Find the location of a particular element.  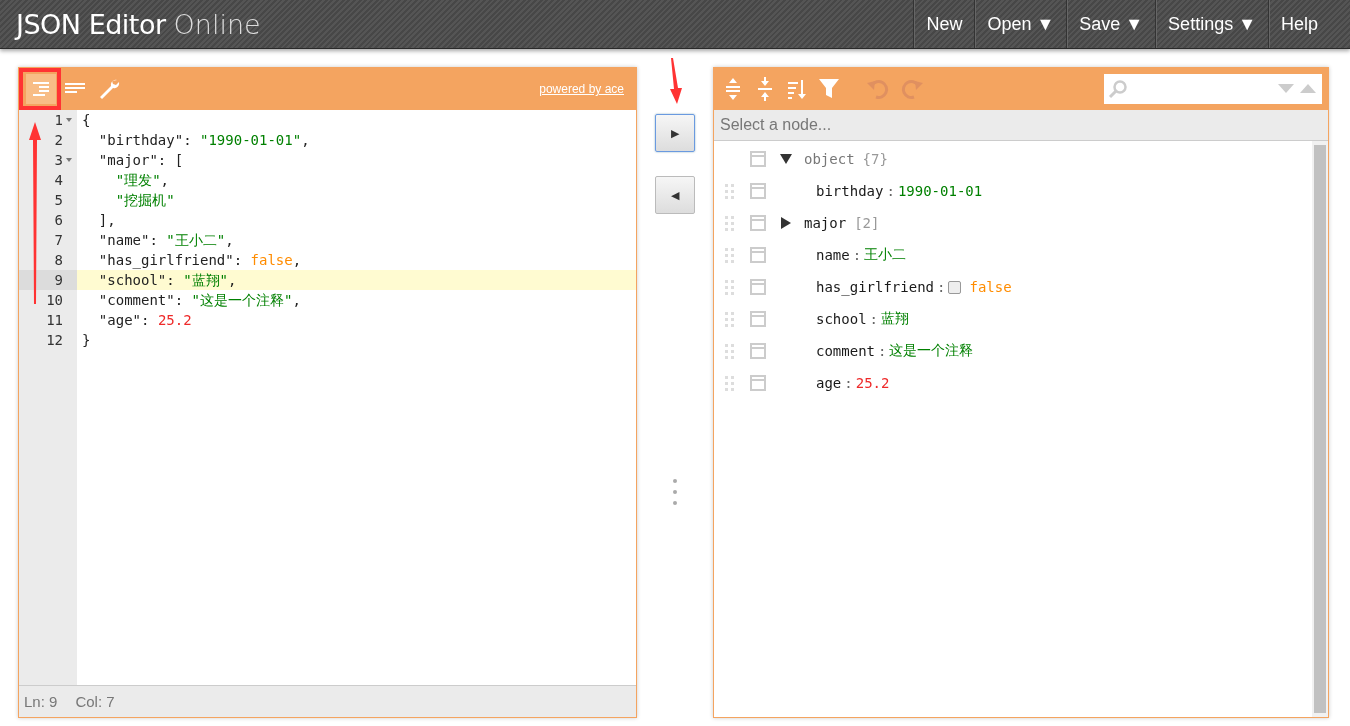

code-line: "birthday": "1990-01-01", is located at coordinates (203, 140).